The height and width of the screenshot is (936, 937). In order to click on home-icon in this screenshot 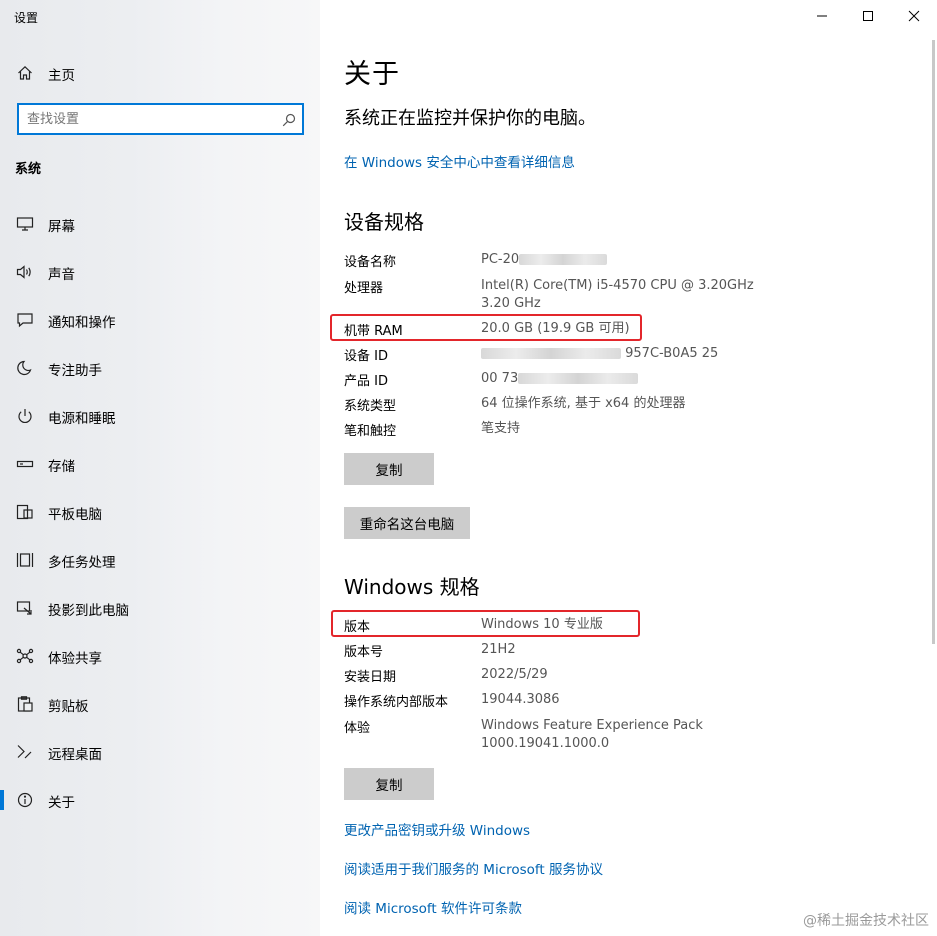, I will do `click(25, 73)`.